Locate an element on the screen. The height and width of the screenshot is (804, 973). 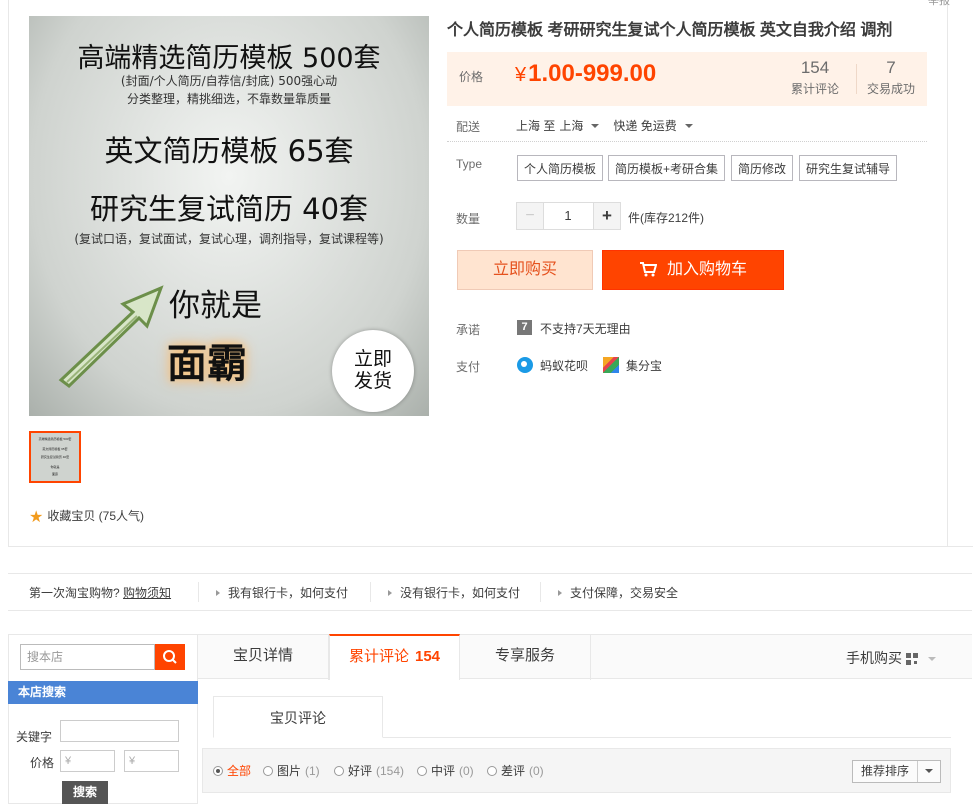
thumb-line-3: 研究生复试简历 40套 is located at coordinates (55, 457).